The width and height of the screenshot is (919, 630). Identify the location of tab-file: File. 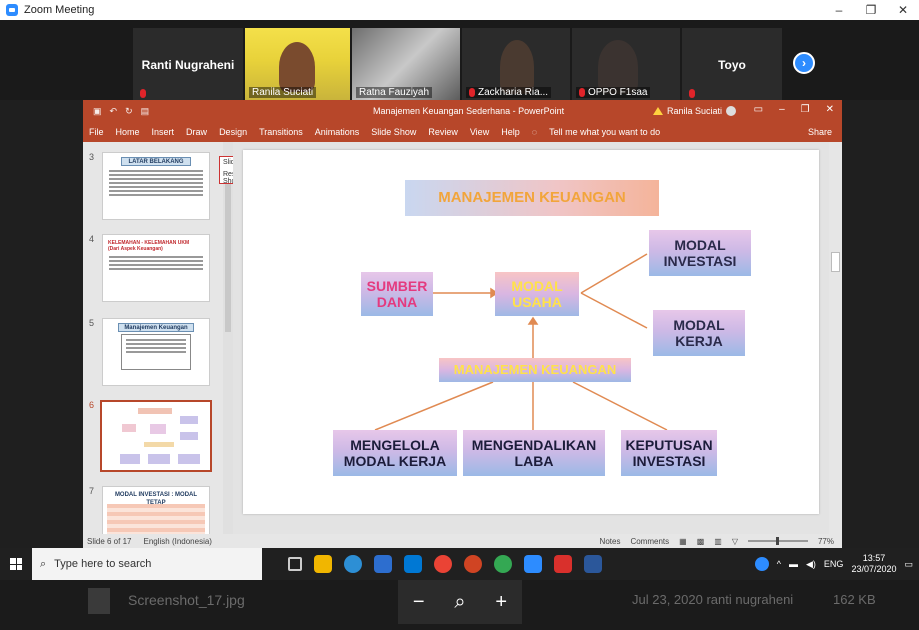
(96, 132).